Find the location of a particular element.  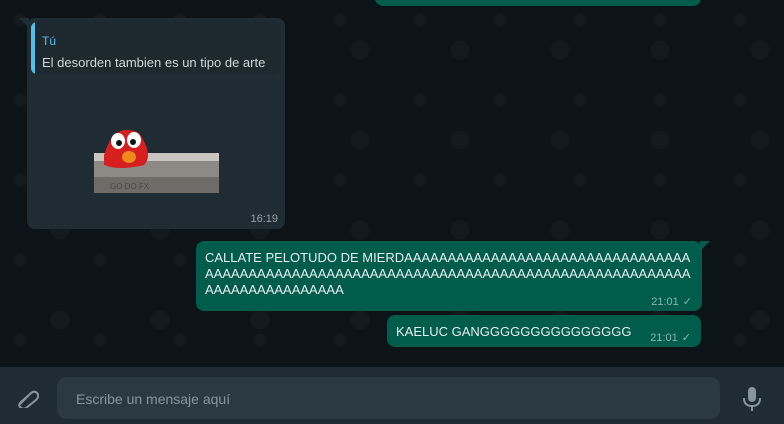

paperclip-icon is located at coordinates (27, 399).